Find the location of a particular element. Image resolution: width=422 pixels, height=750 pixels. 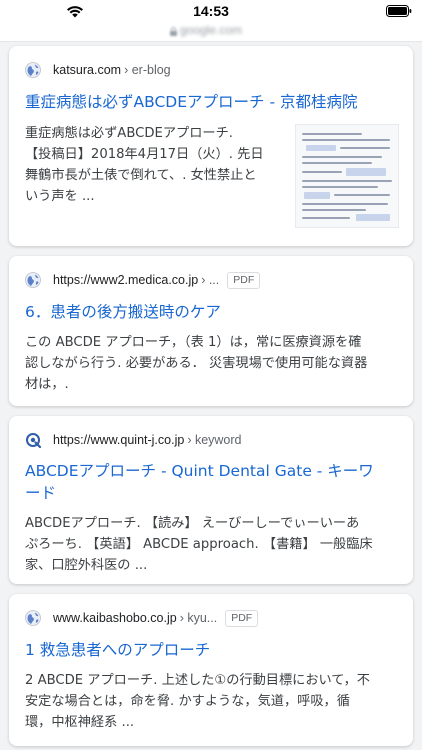

result-source-url: www.kaibashobo.co.jp is located at coordinates (115, 618).